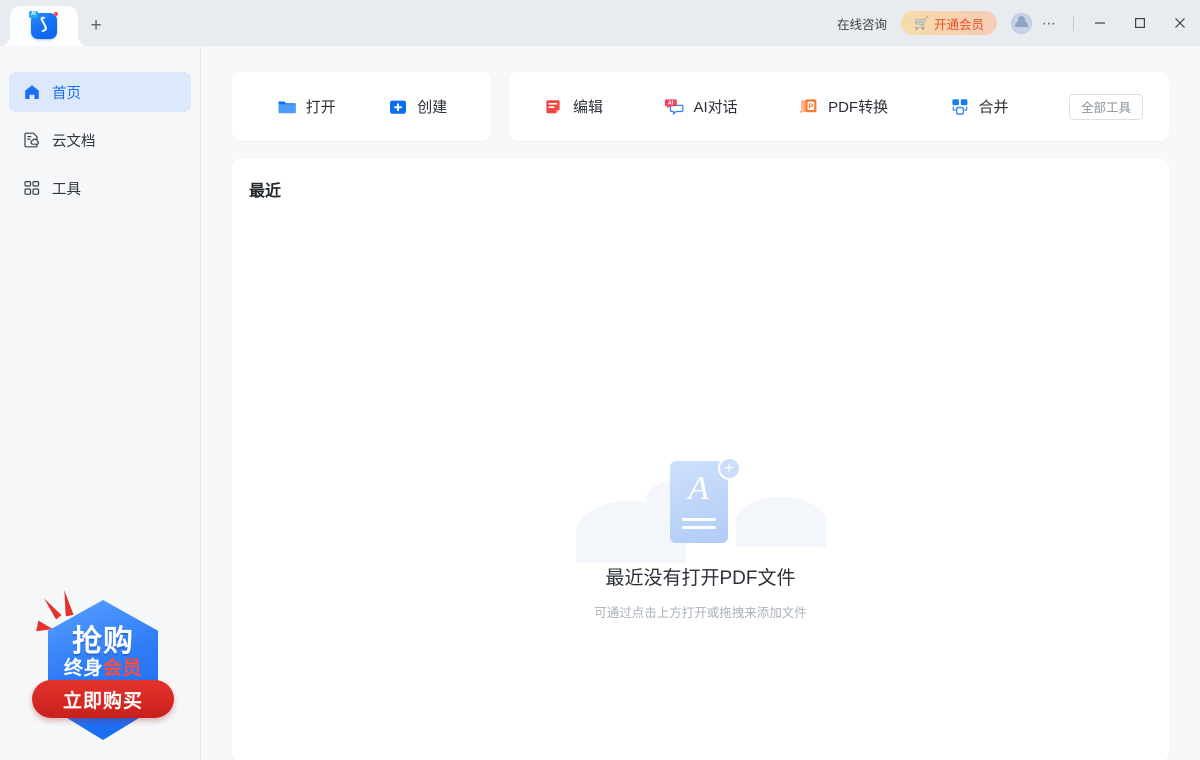 The image size is (1200, 760). Describe the element at coordinates (862, 23) in the screenshot. I see `online-consult-link: 在线咨询` at that location.